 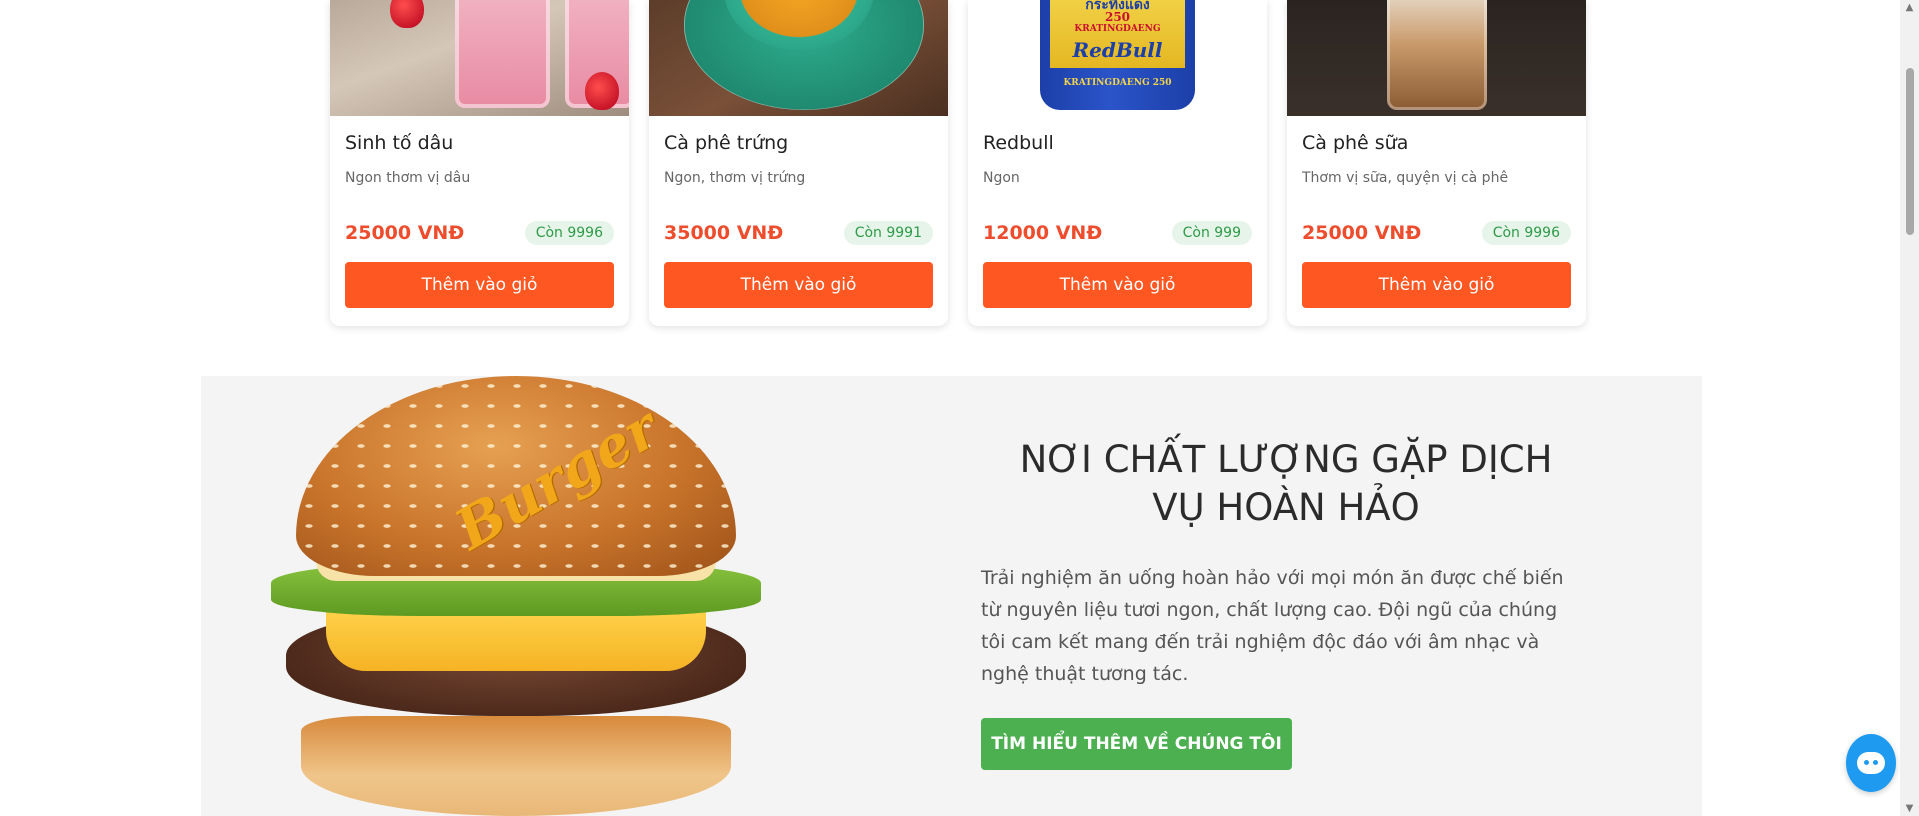 What do you see at coordinates (1910, 151) in the screenshot?
I see `scroll-thumb` at bounding box center [1910, 151].